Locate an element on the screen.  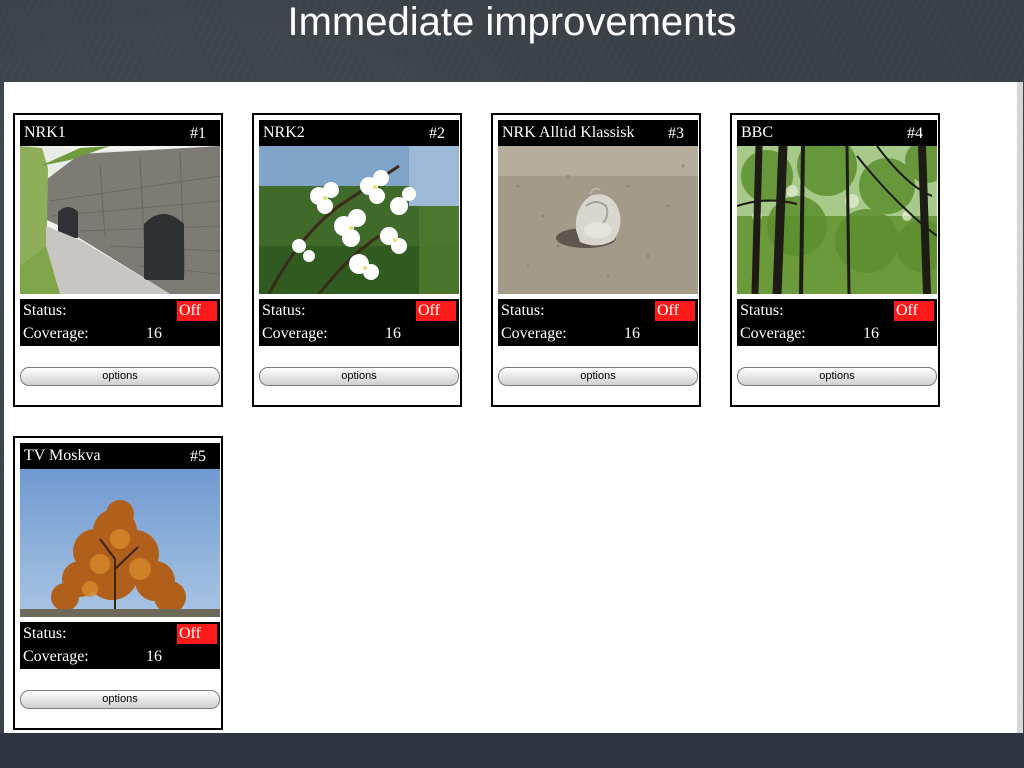
slide-title: Immediate improvements is located at coordinates (512, 22).